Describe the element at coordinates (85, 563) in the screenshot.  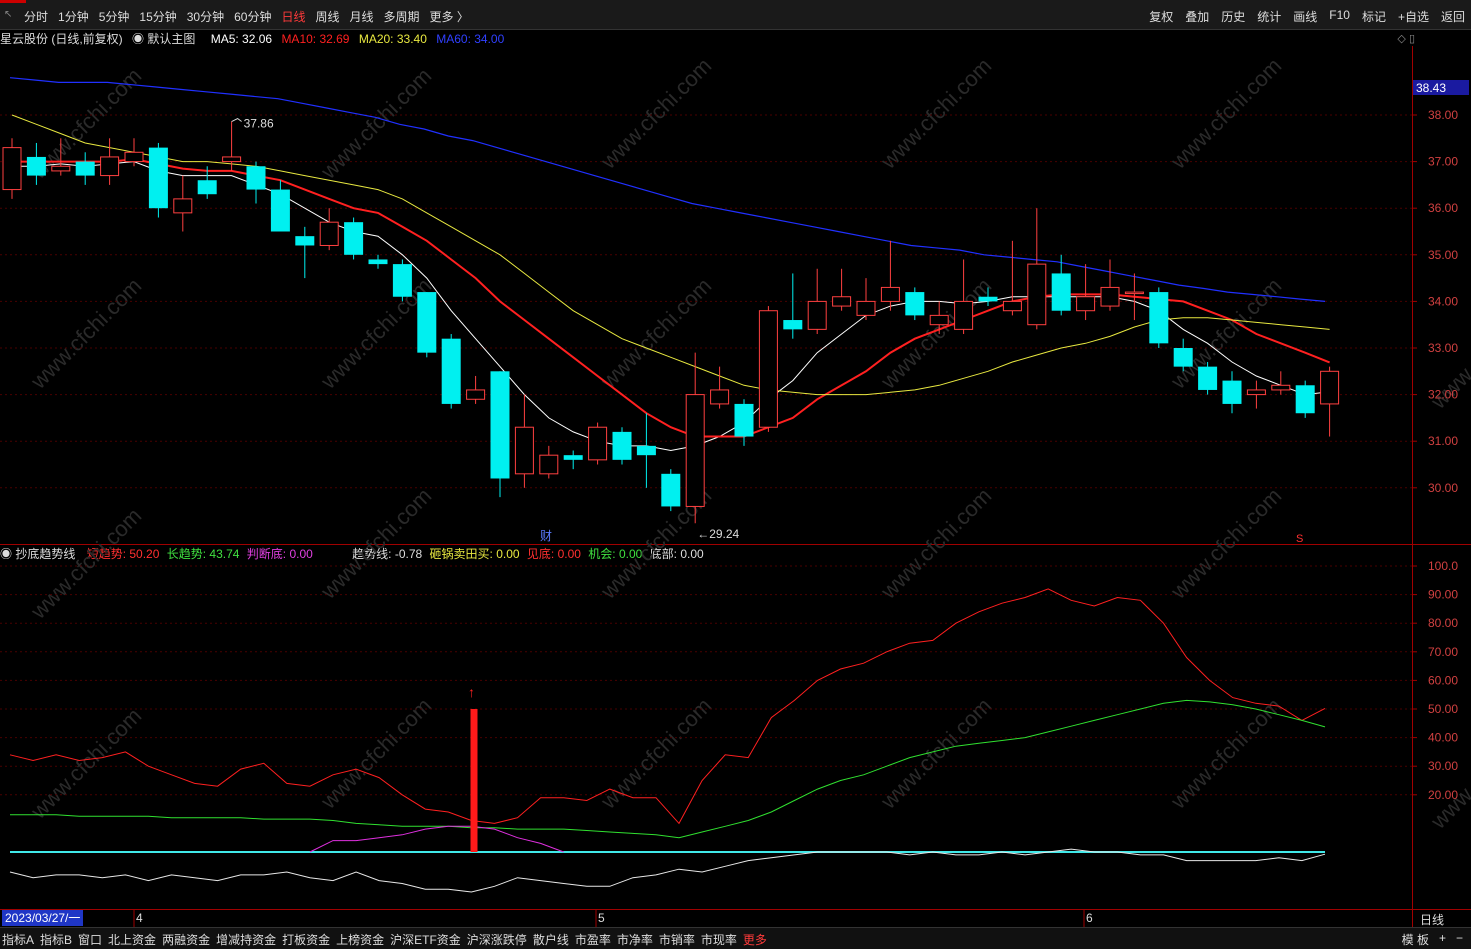
I see `watermark-10: www.cfchi.com` at that location.